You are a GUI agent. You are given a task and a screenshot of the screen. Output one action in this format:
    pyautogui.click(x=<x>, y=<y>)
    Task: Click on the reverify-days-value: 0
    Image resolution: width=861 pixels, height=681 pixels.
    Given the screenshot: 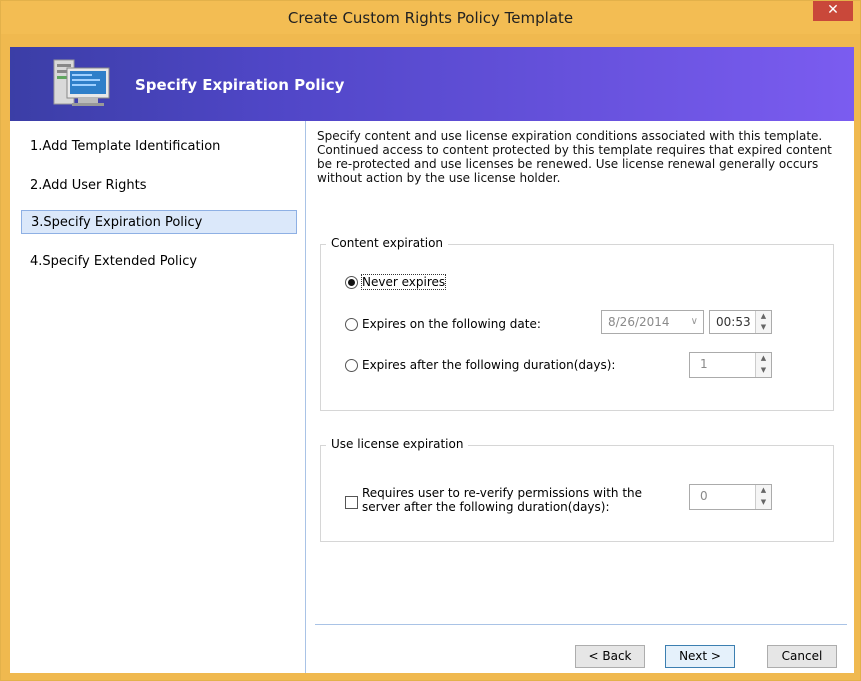 What is the action you would take?
    pyautogui.click(x=704, y=496)
    